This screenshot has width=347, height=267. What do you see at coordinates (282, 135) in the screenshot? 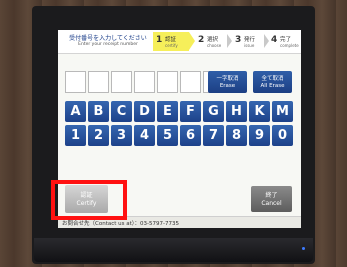
I see `key-0: 0` at bounding box center [282, 135].